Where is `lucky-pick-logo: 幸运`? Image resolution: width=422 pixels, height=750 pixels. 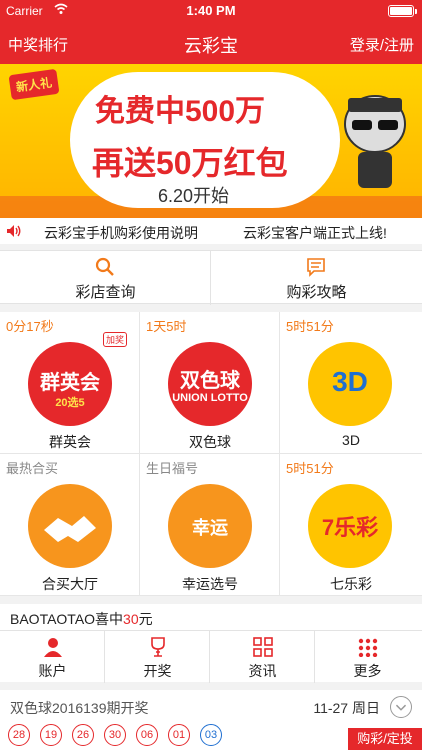
lucky-pick-logo: 幸运 is located at coordinates (210, 526).